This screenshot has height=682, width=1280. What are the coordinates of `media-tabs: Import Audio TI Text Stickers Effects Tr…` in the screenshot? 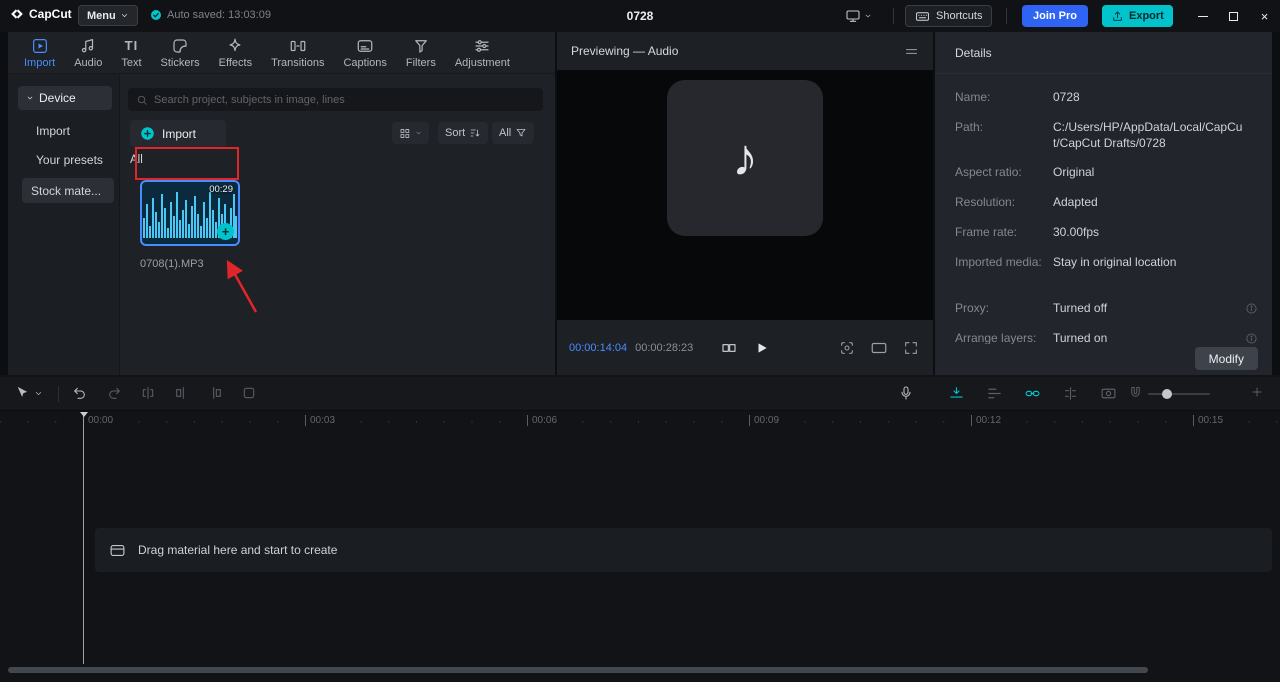 It's located at (281, 53).